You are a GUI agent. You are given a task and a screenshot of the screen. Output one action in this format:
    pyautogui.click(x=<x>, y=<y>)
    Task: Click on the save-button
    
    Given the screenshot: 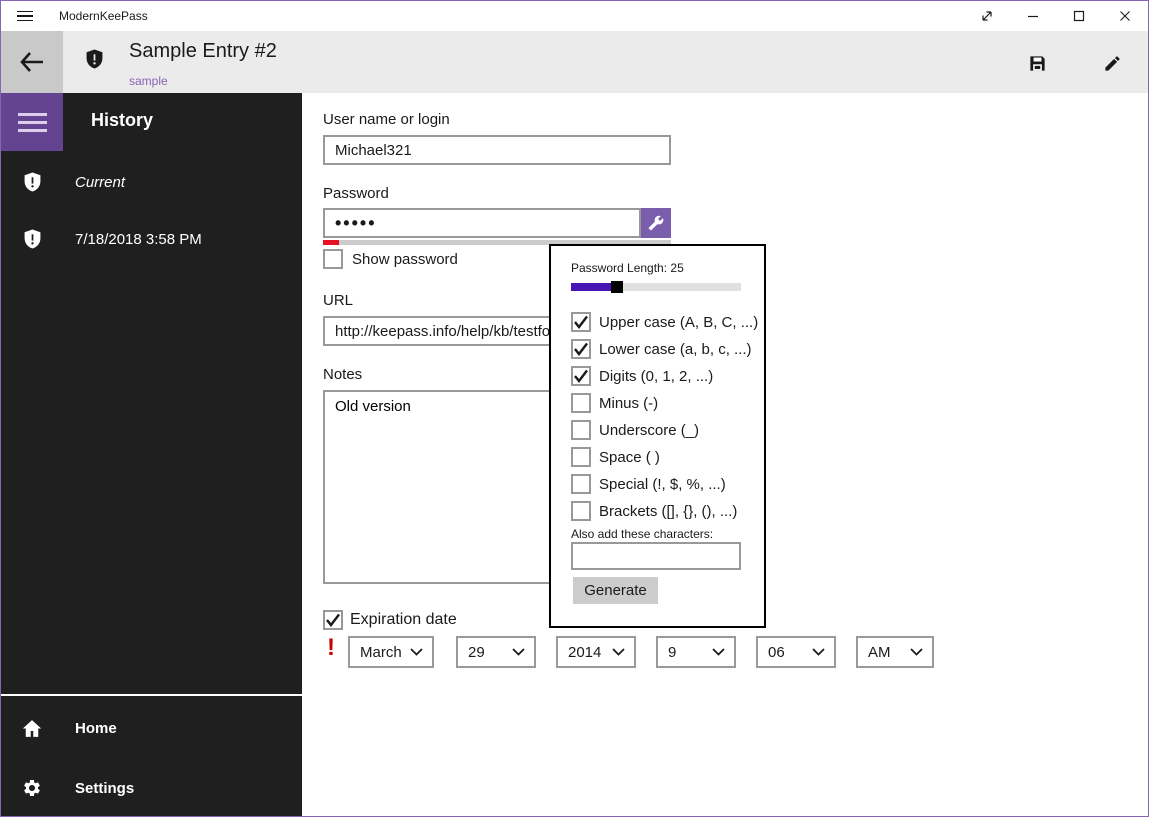 What is the action you would take?
    pyautogui.click(x=1037, y=63)
    